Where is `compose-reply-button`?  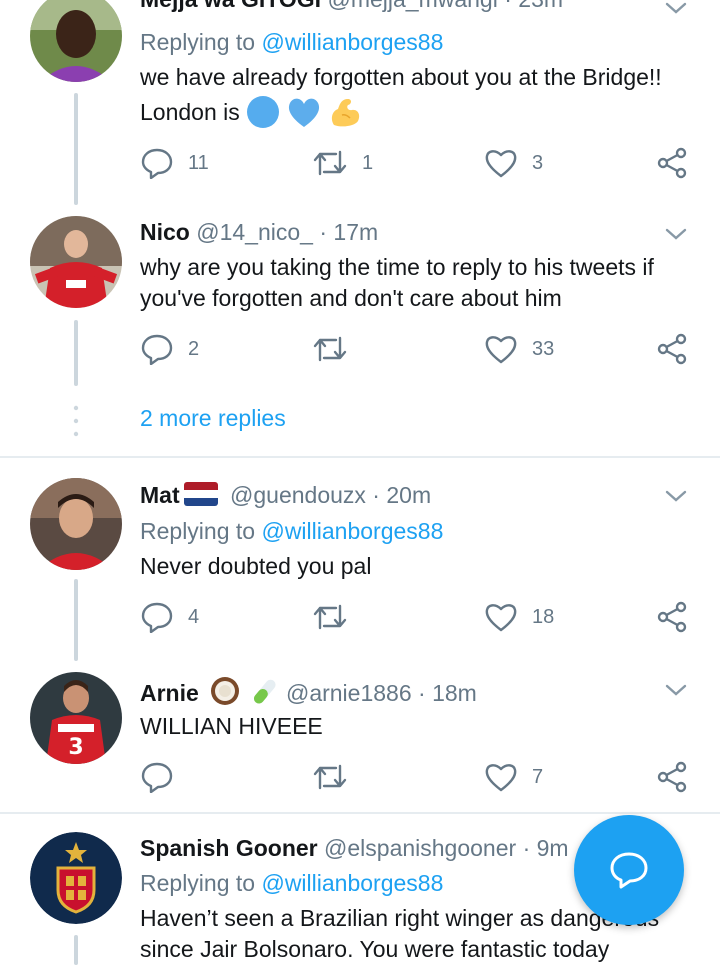 compose-reply-button is located at coordinates (629, 870).